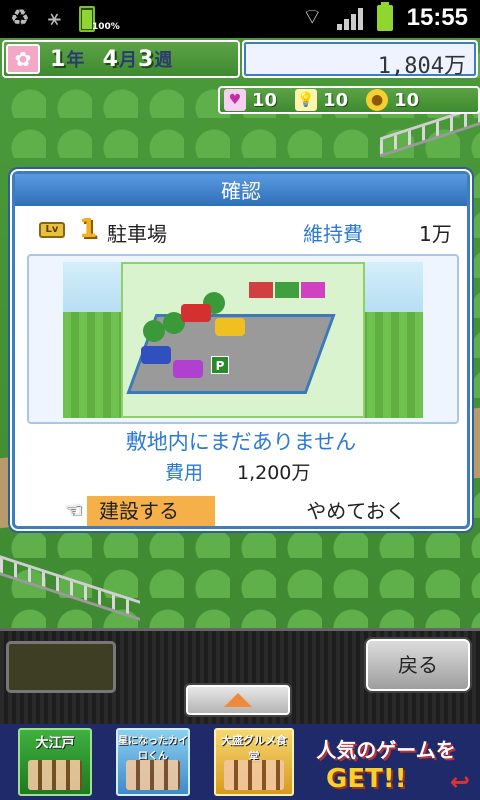 The image size is (480, 800). Describe the element at coordinates (156, 355) in the screenshot. I see `car-blue` at that location.